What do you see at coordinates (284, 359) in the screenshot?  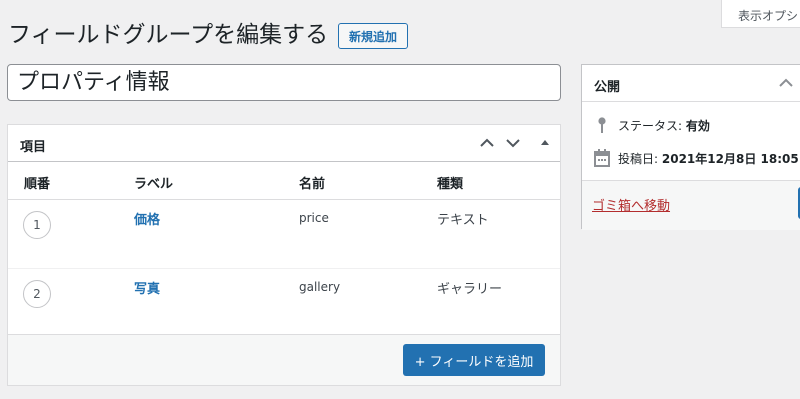 I see `fields-metabox-footer: + フィールドを追加` at bounding box center [284, 359].